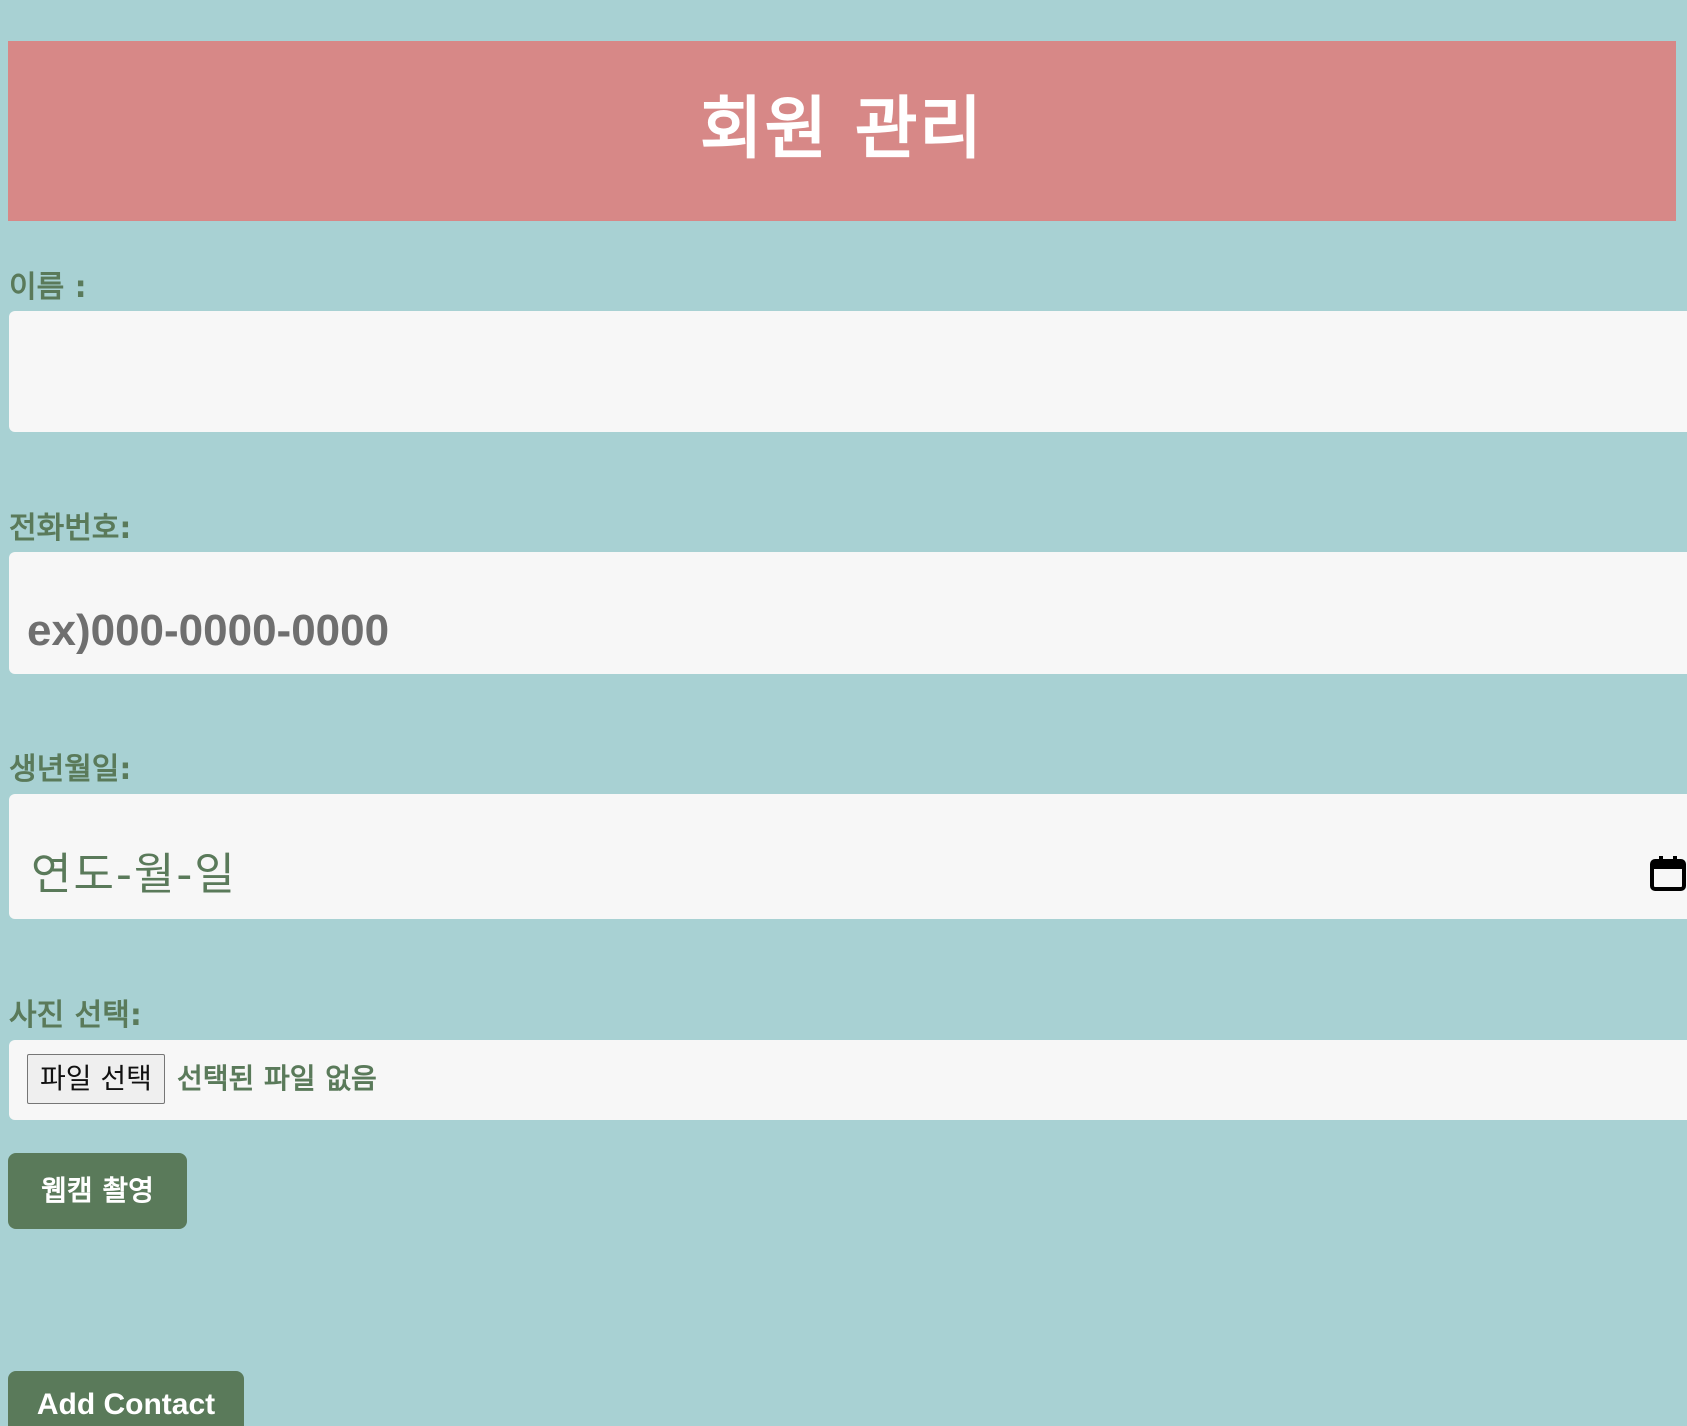  What do you see at coordinates (70, 769) in the screenshot?
I see `birthdate-label: 생년월일:` at bounding box center [70, 769].